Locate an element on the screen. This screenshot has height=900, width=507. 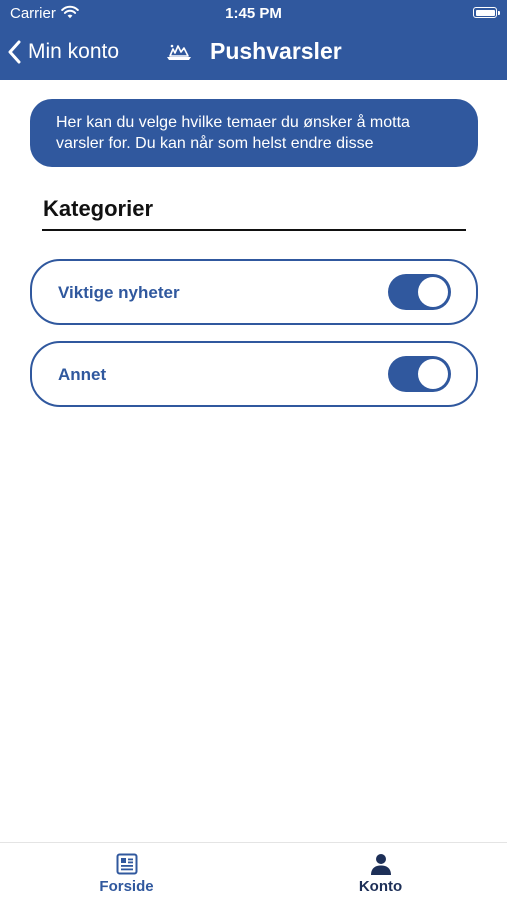
section-divider is located at coordinates (254, 230).